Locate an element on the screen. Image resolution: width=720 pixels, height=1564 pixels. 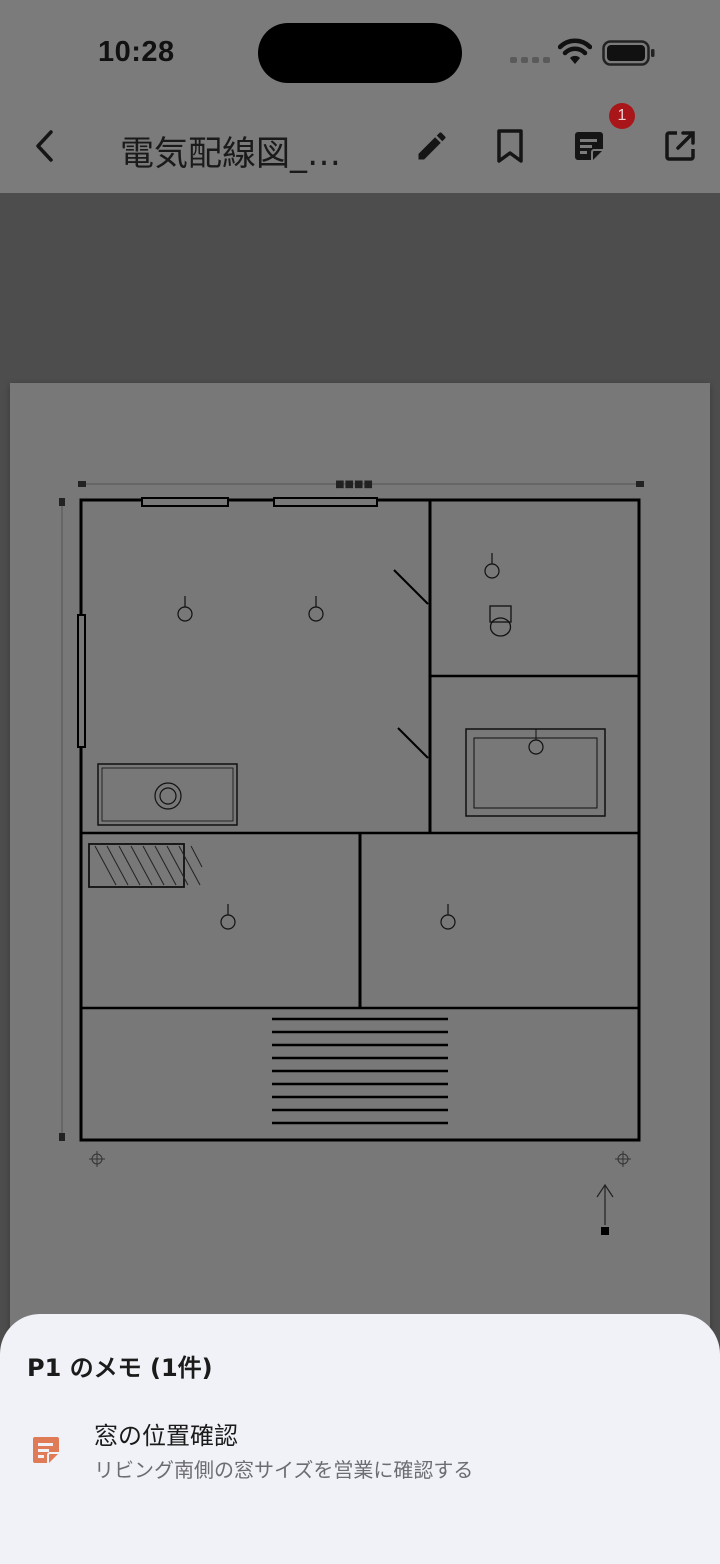
bookmark-icon is located at coordinates (510, 146).